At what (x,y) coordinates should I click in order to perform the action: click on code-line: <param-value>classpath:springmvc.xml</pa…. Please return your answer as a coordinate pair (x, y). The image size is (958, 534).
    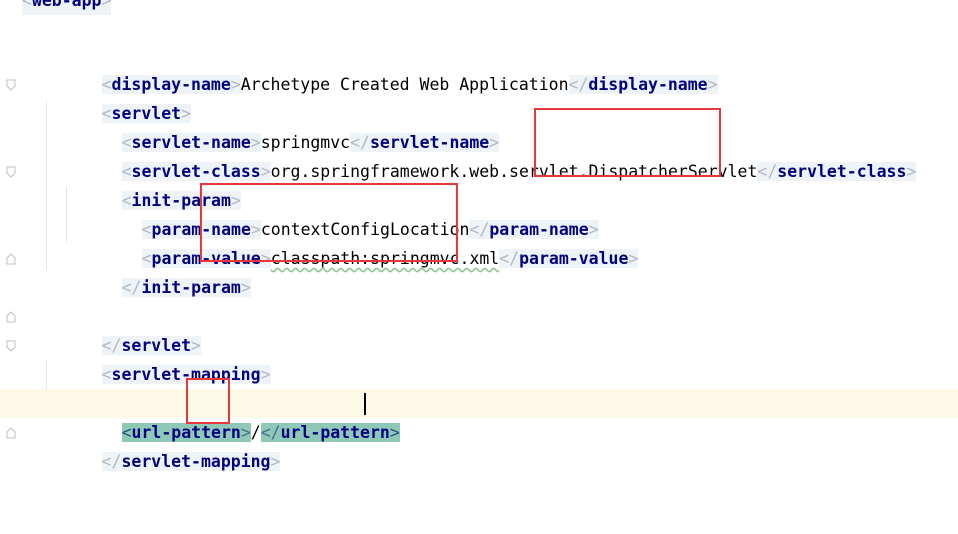
    Looking at the image, I should click on (390, 258).